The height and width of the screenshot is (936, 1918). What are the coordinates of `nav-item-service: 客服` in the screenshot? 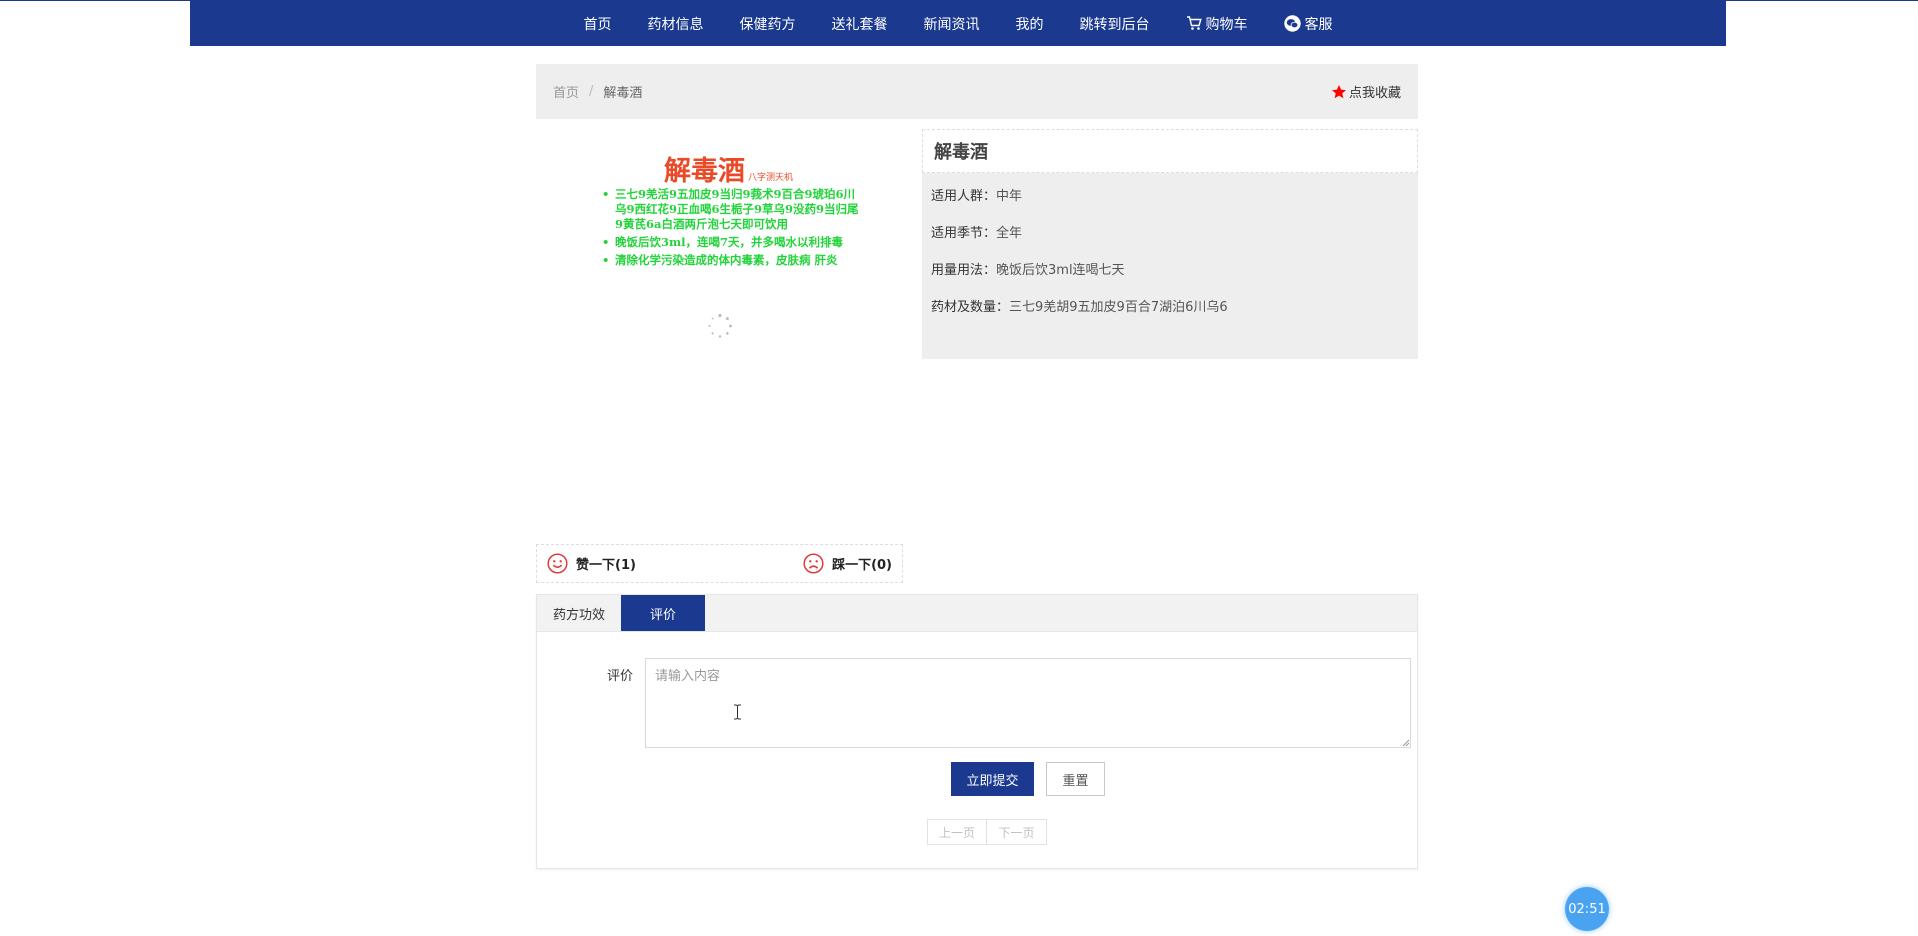 It's located at (1308, 24).